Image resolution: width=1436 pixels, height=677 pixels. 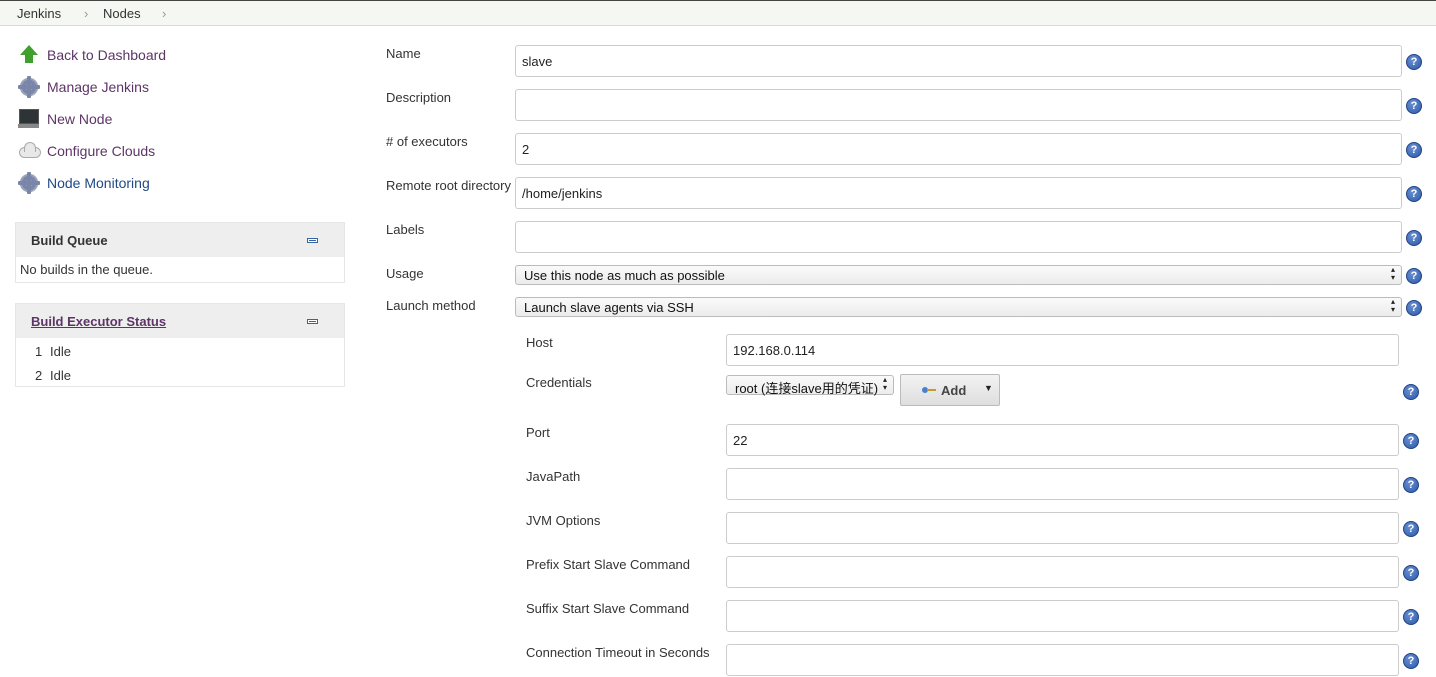 I want to click on host-input, so click(x=1062, y=350).